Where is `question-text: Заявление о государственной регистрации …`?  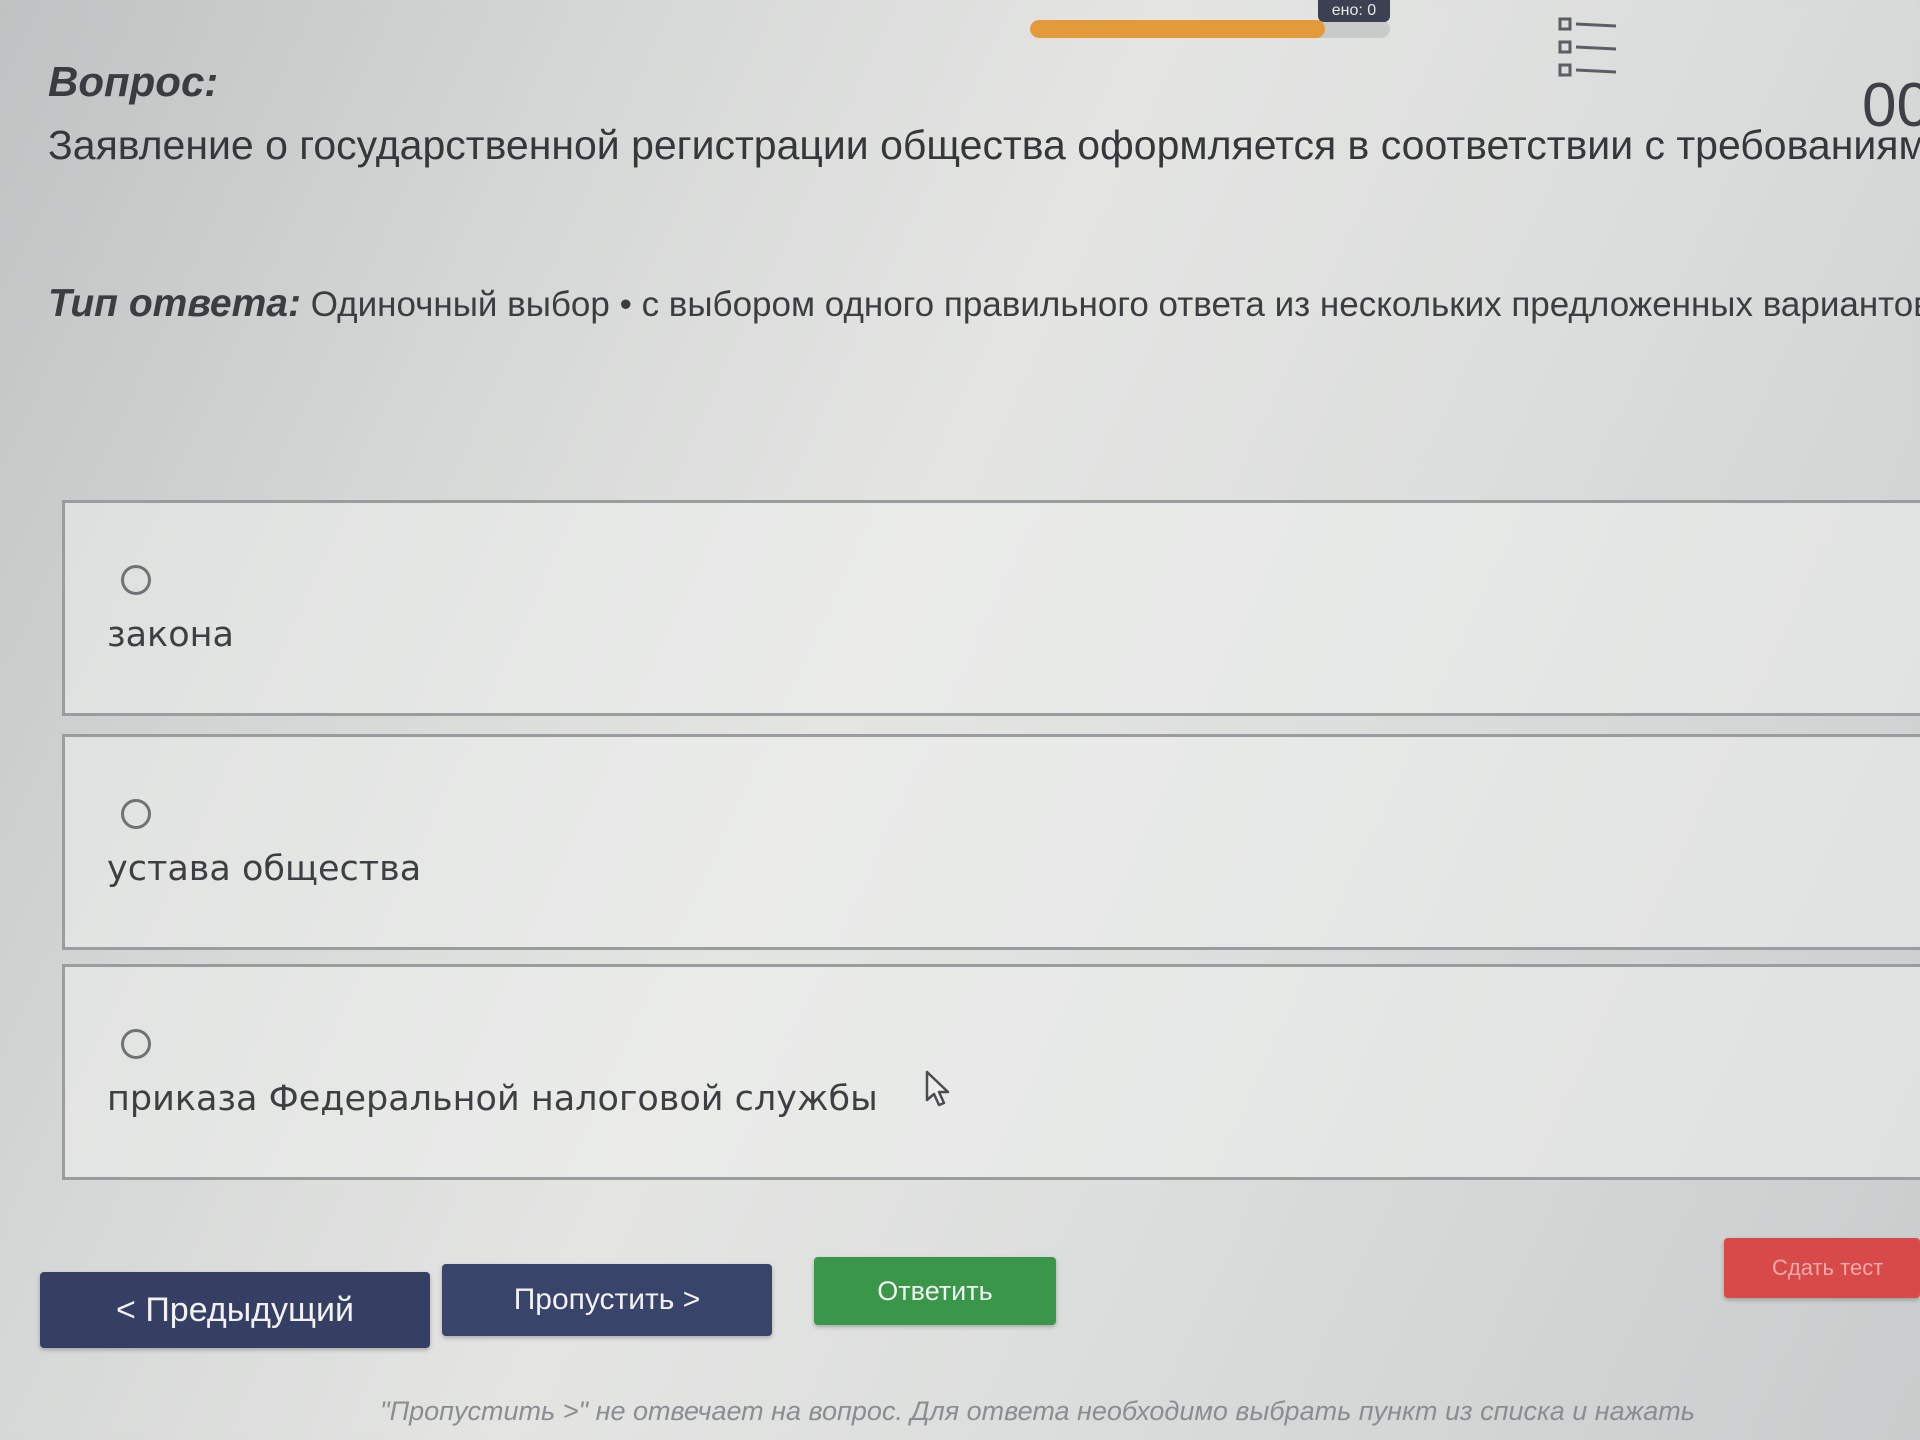 question-text: Заявление о государственной регистрации … is located at coordinates (984, 145).